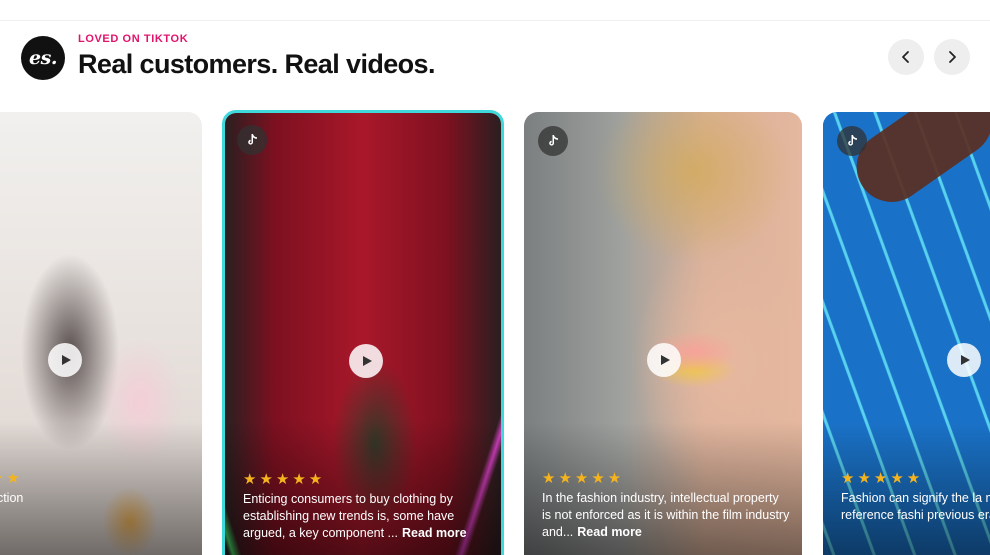 This screenshot has width=990, height=555. What do you see at coordinates (95, 498) in the screenshot?
I see `video-caption: ection` at bounding box center [95, 498].